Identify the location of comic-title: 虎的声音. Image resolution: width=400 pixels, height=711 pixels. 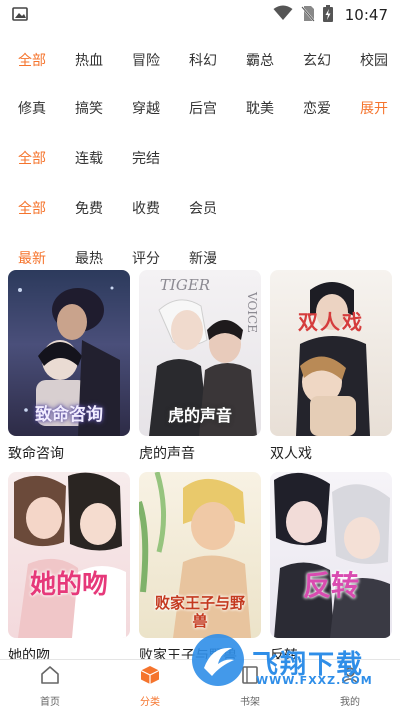
(167, 454).